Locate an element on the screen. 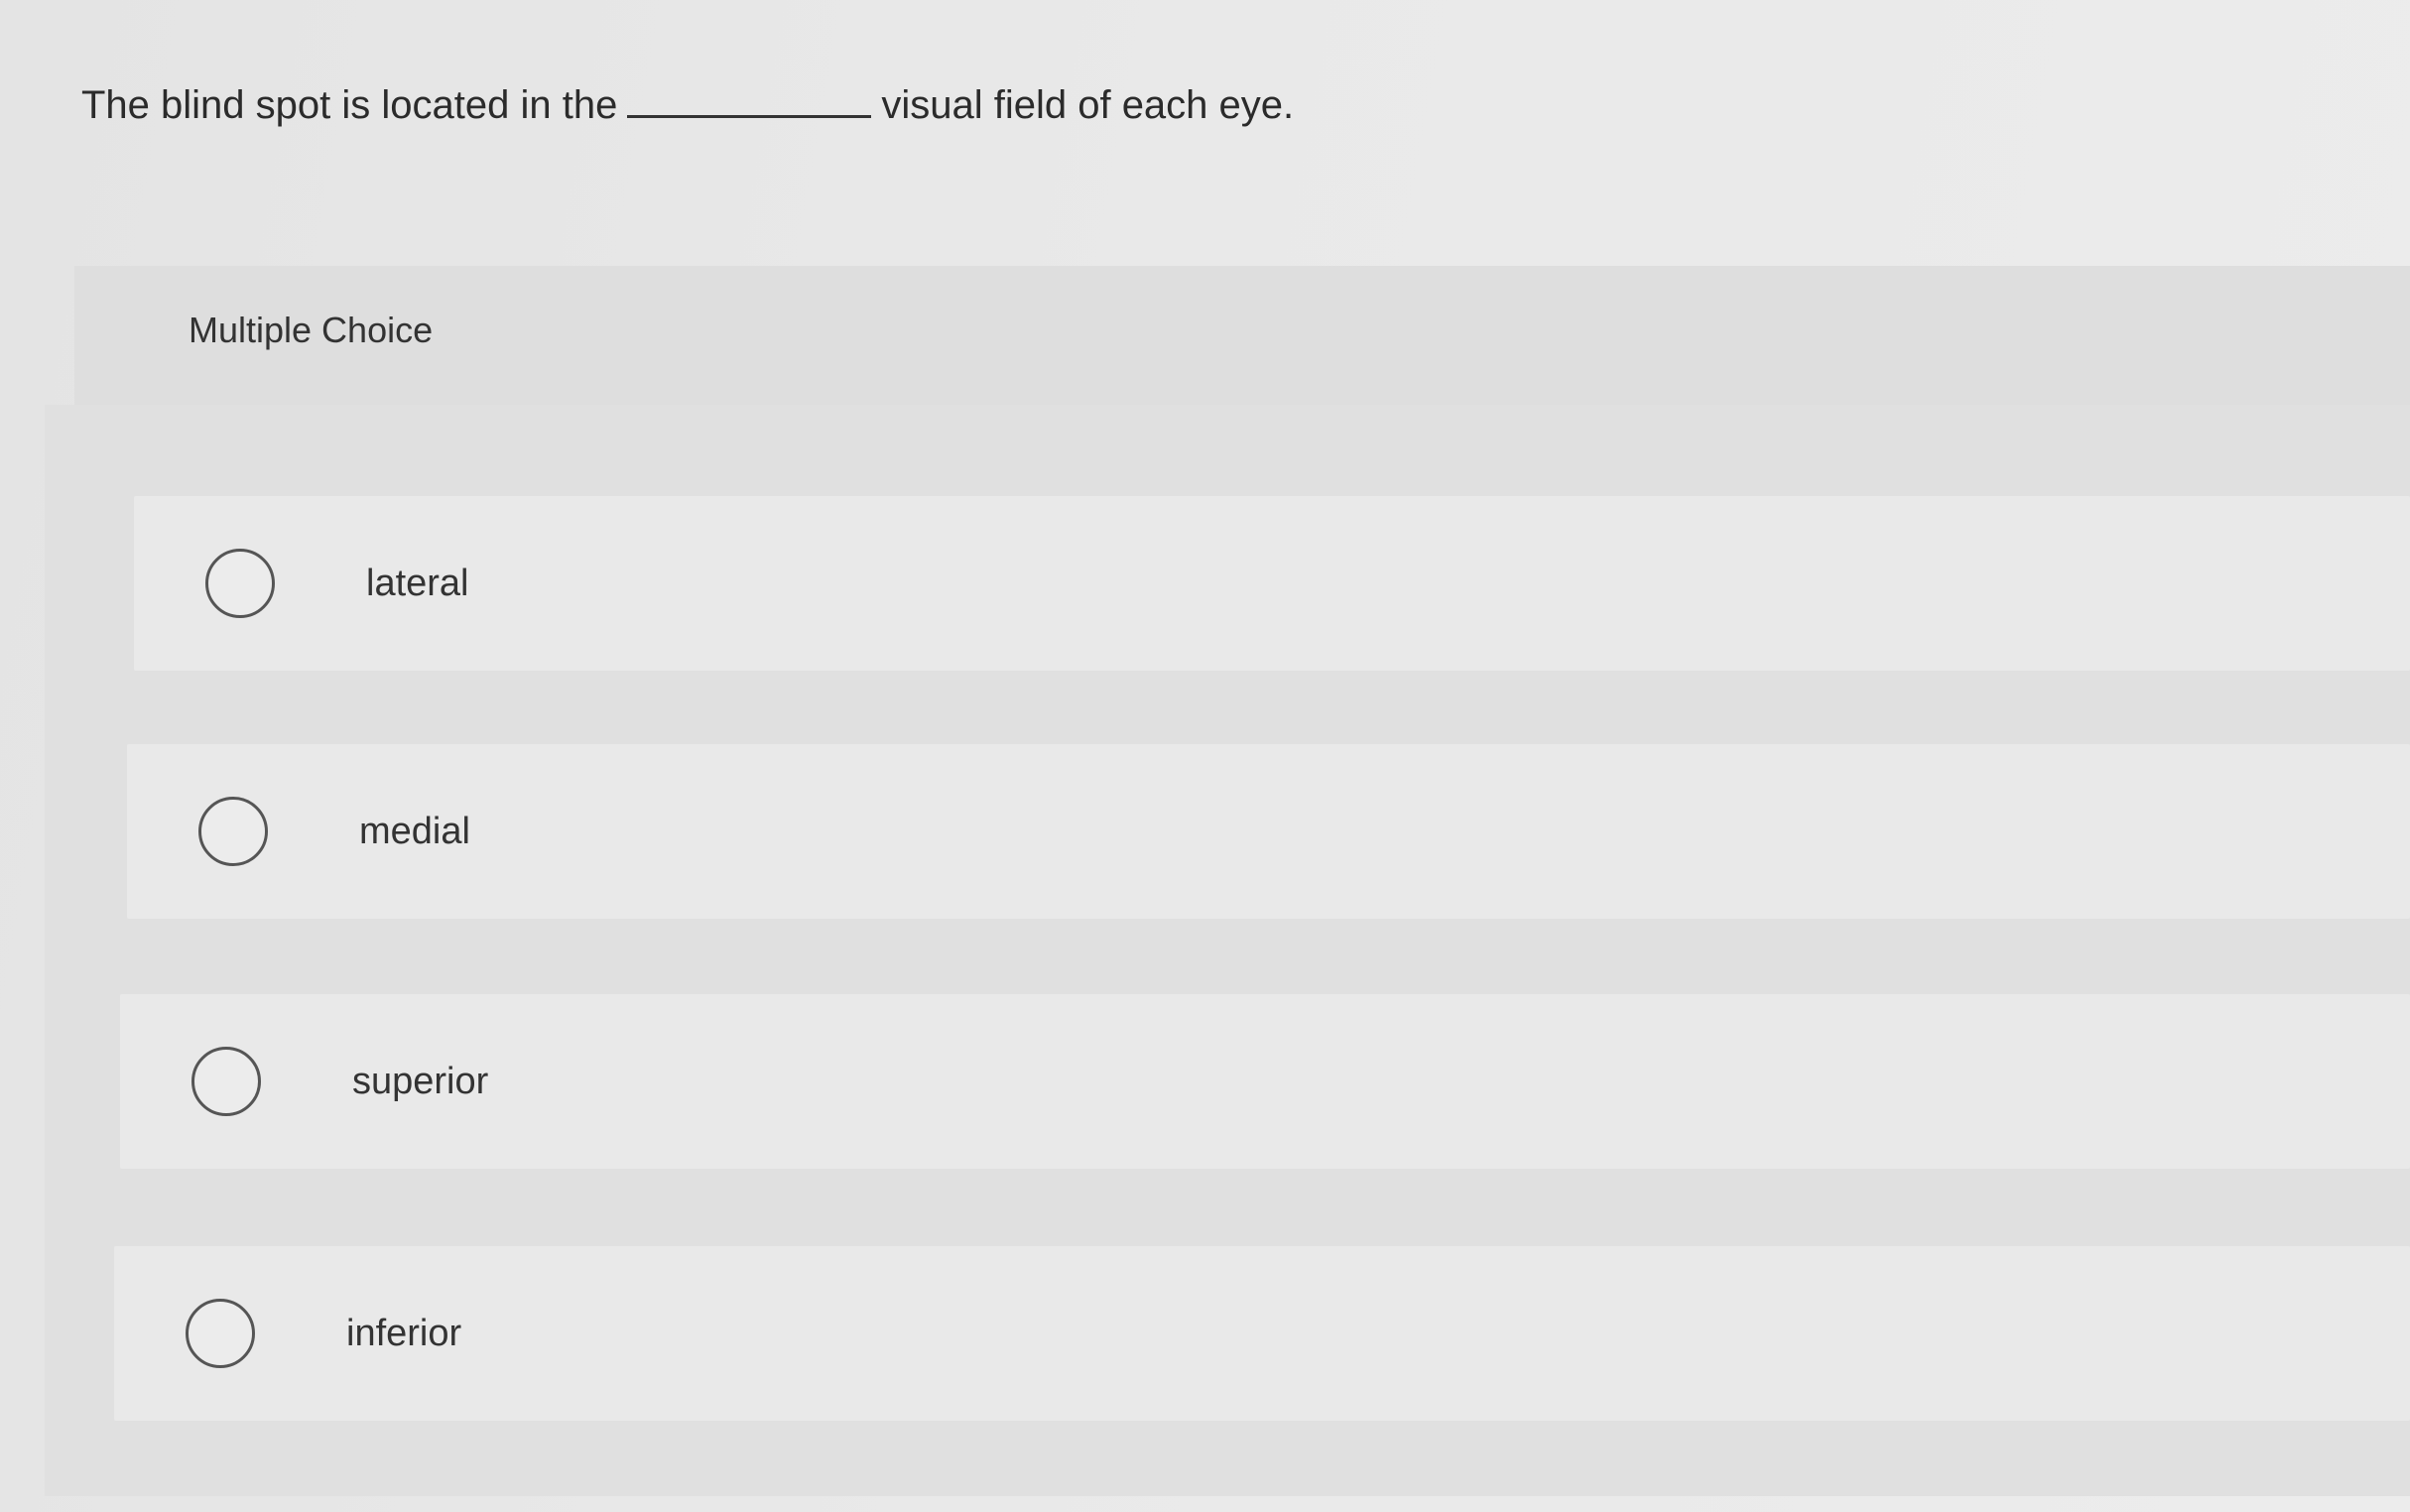  option-inferior: inferior is located at coordinates (1262, 1333).